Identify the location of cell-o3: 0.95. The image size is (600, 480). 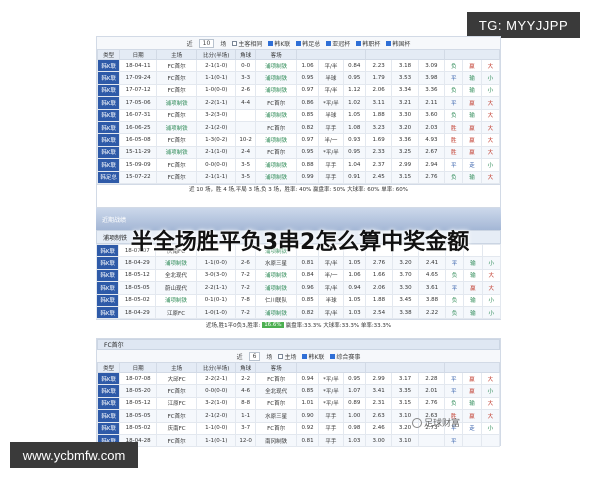
(354, 78).